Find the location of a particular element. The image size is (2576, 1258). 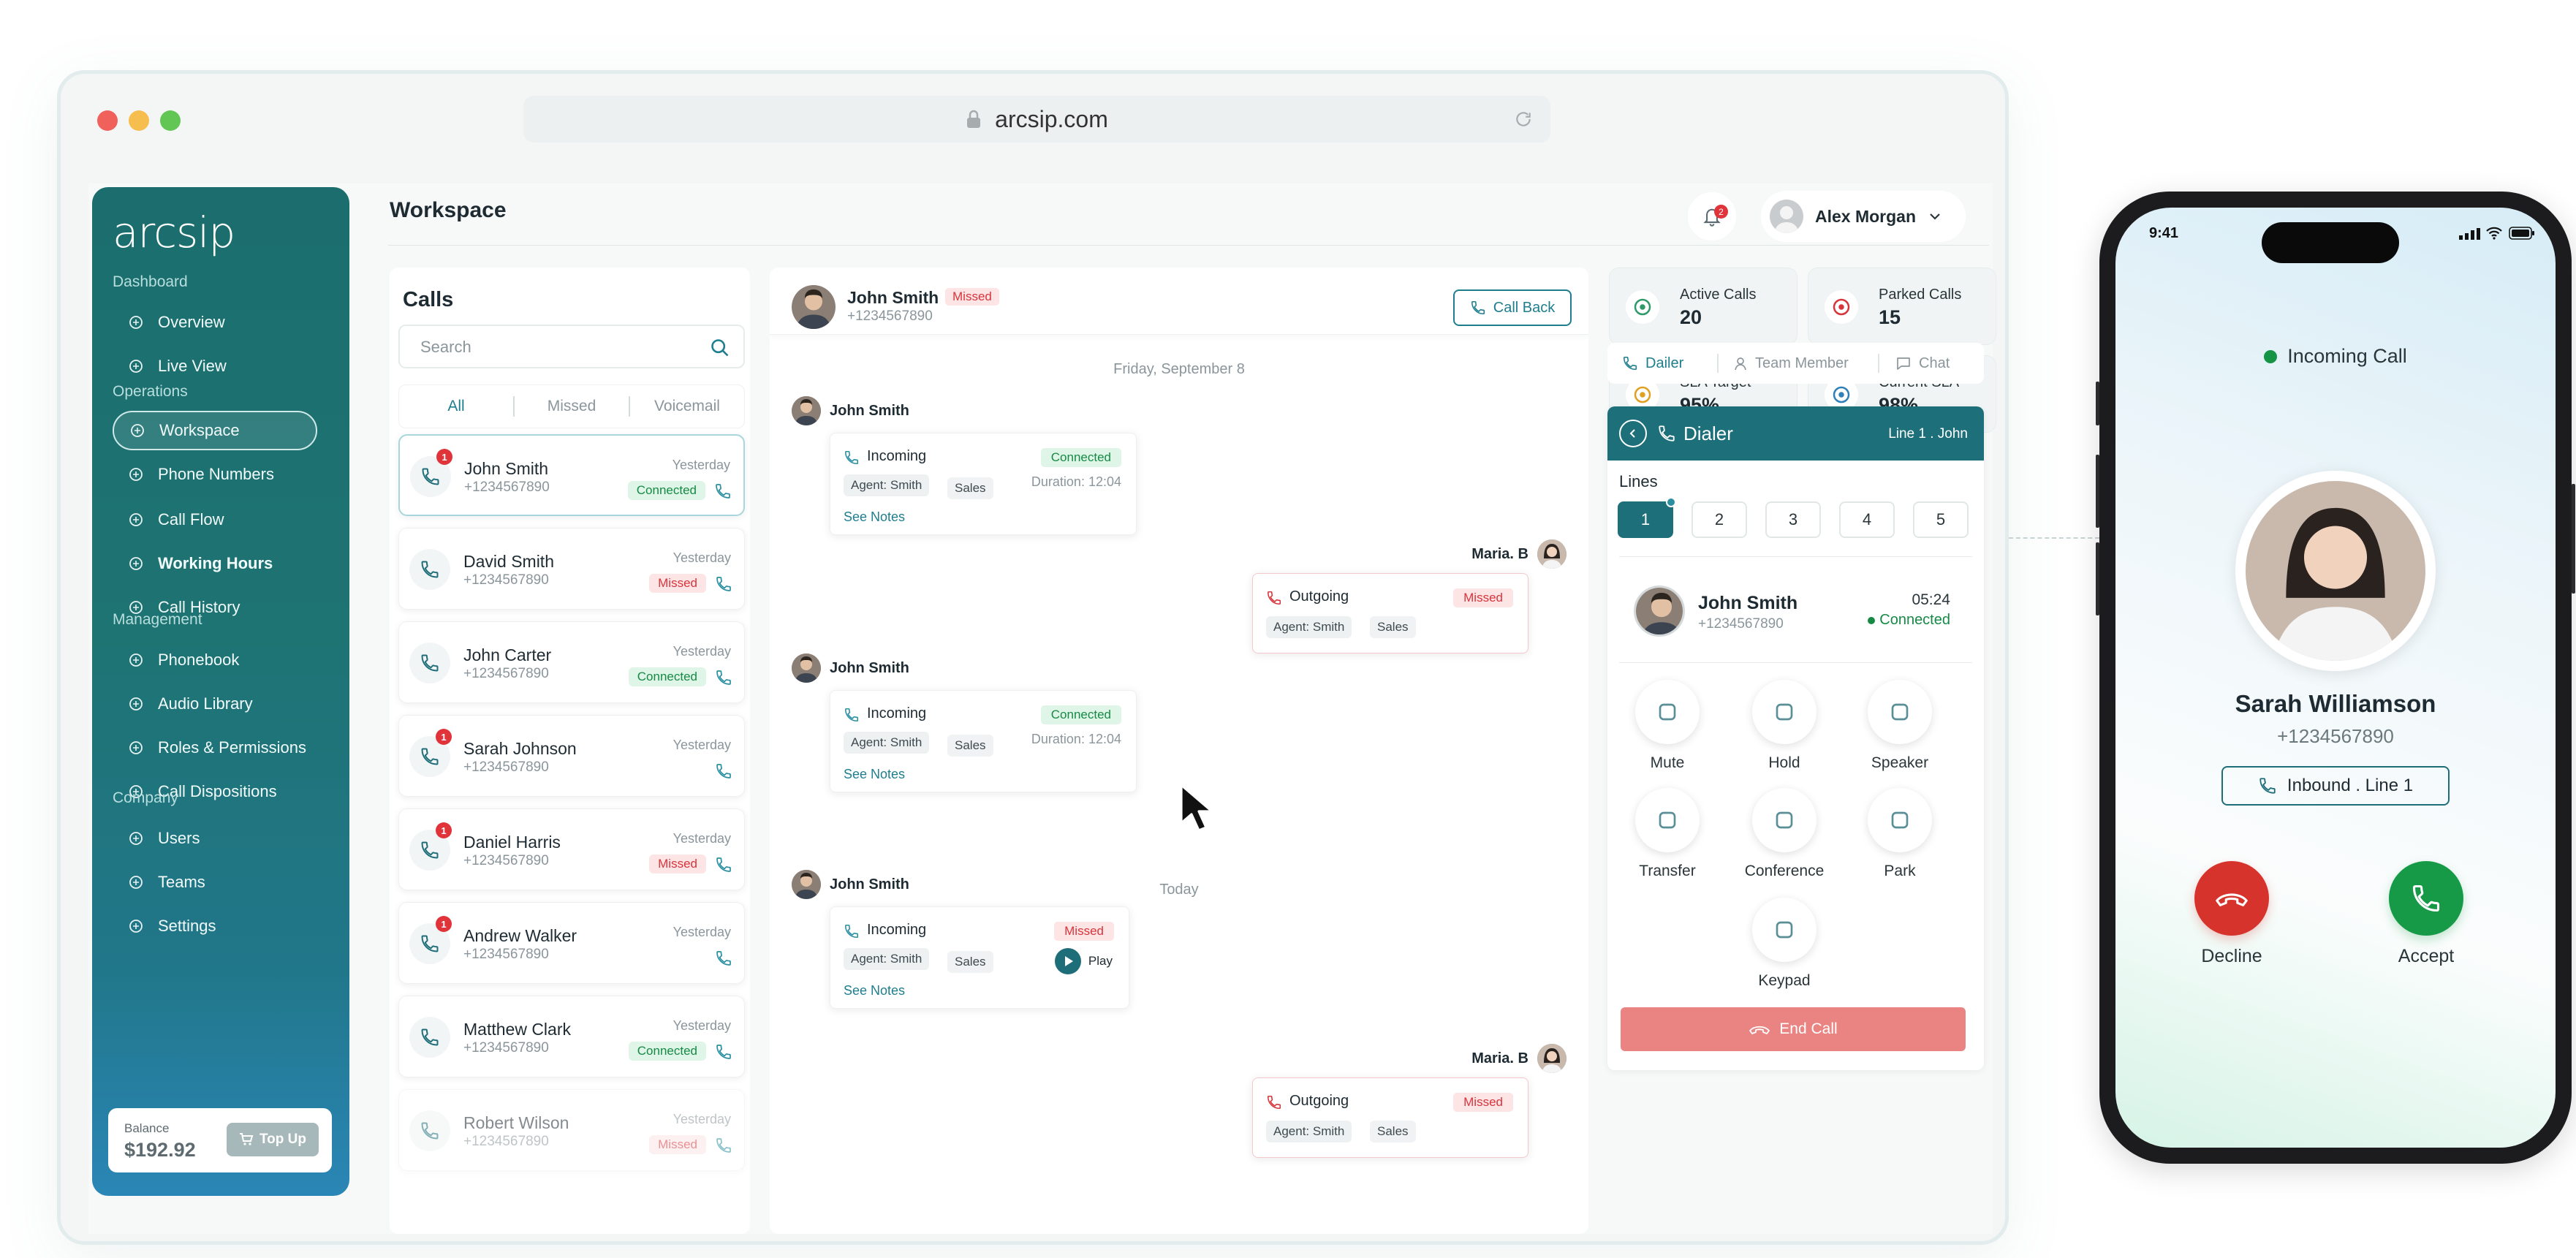

contact-name: John Smith is located at coordinates (893, 297).